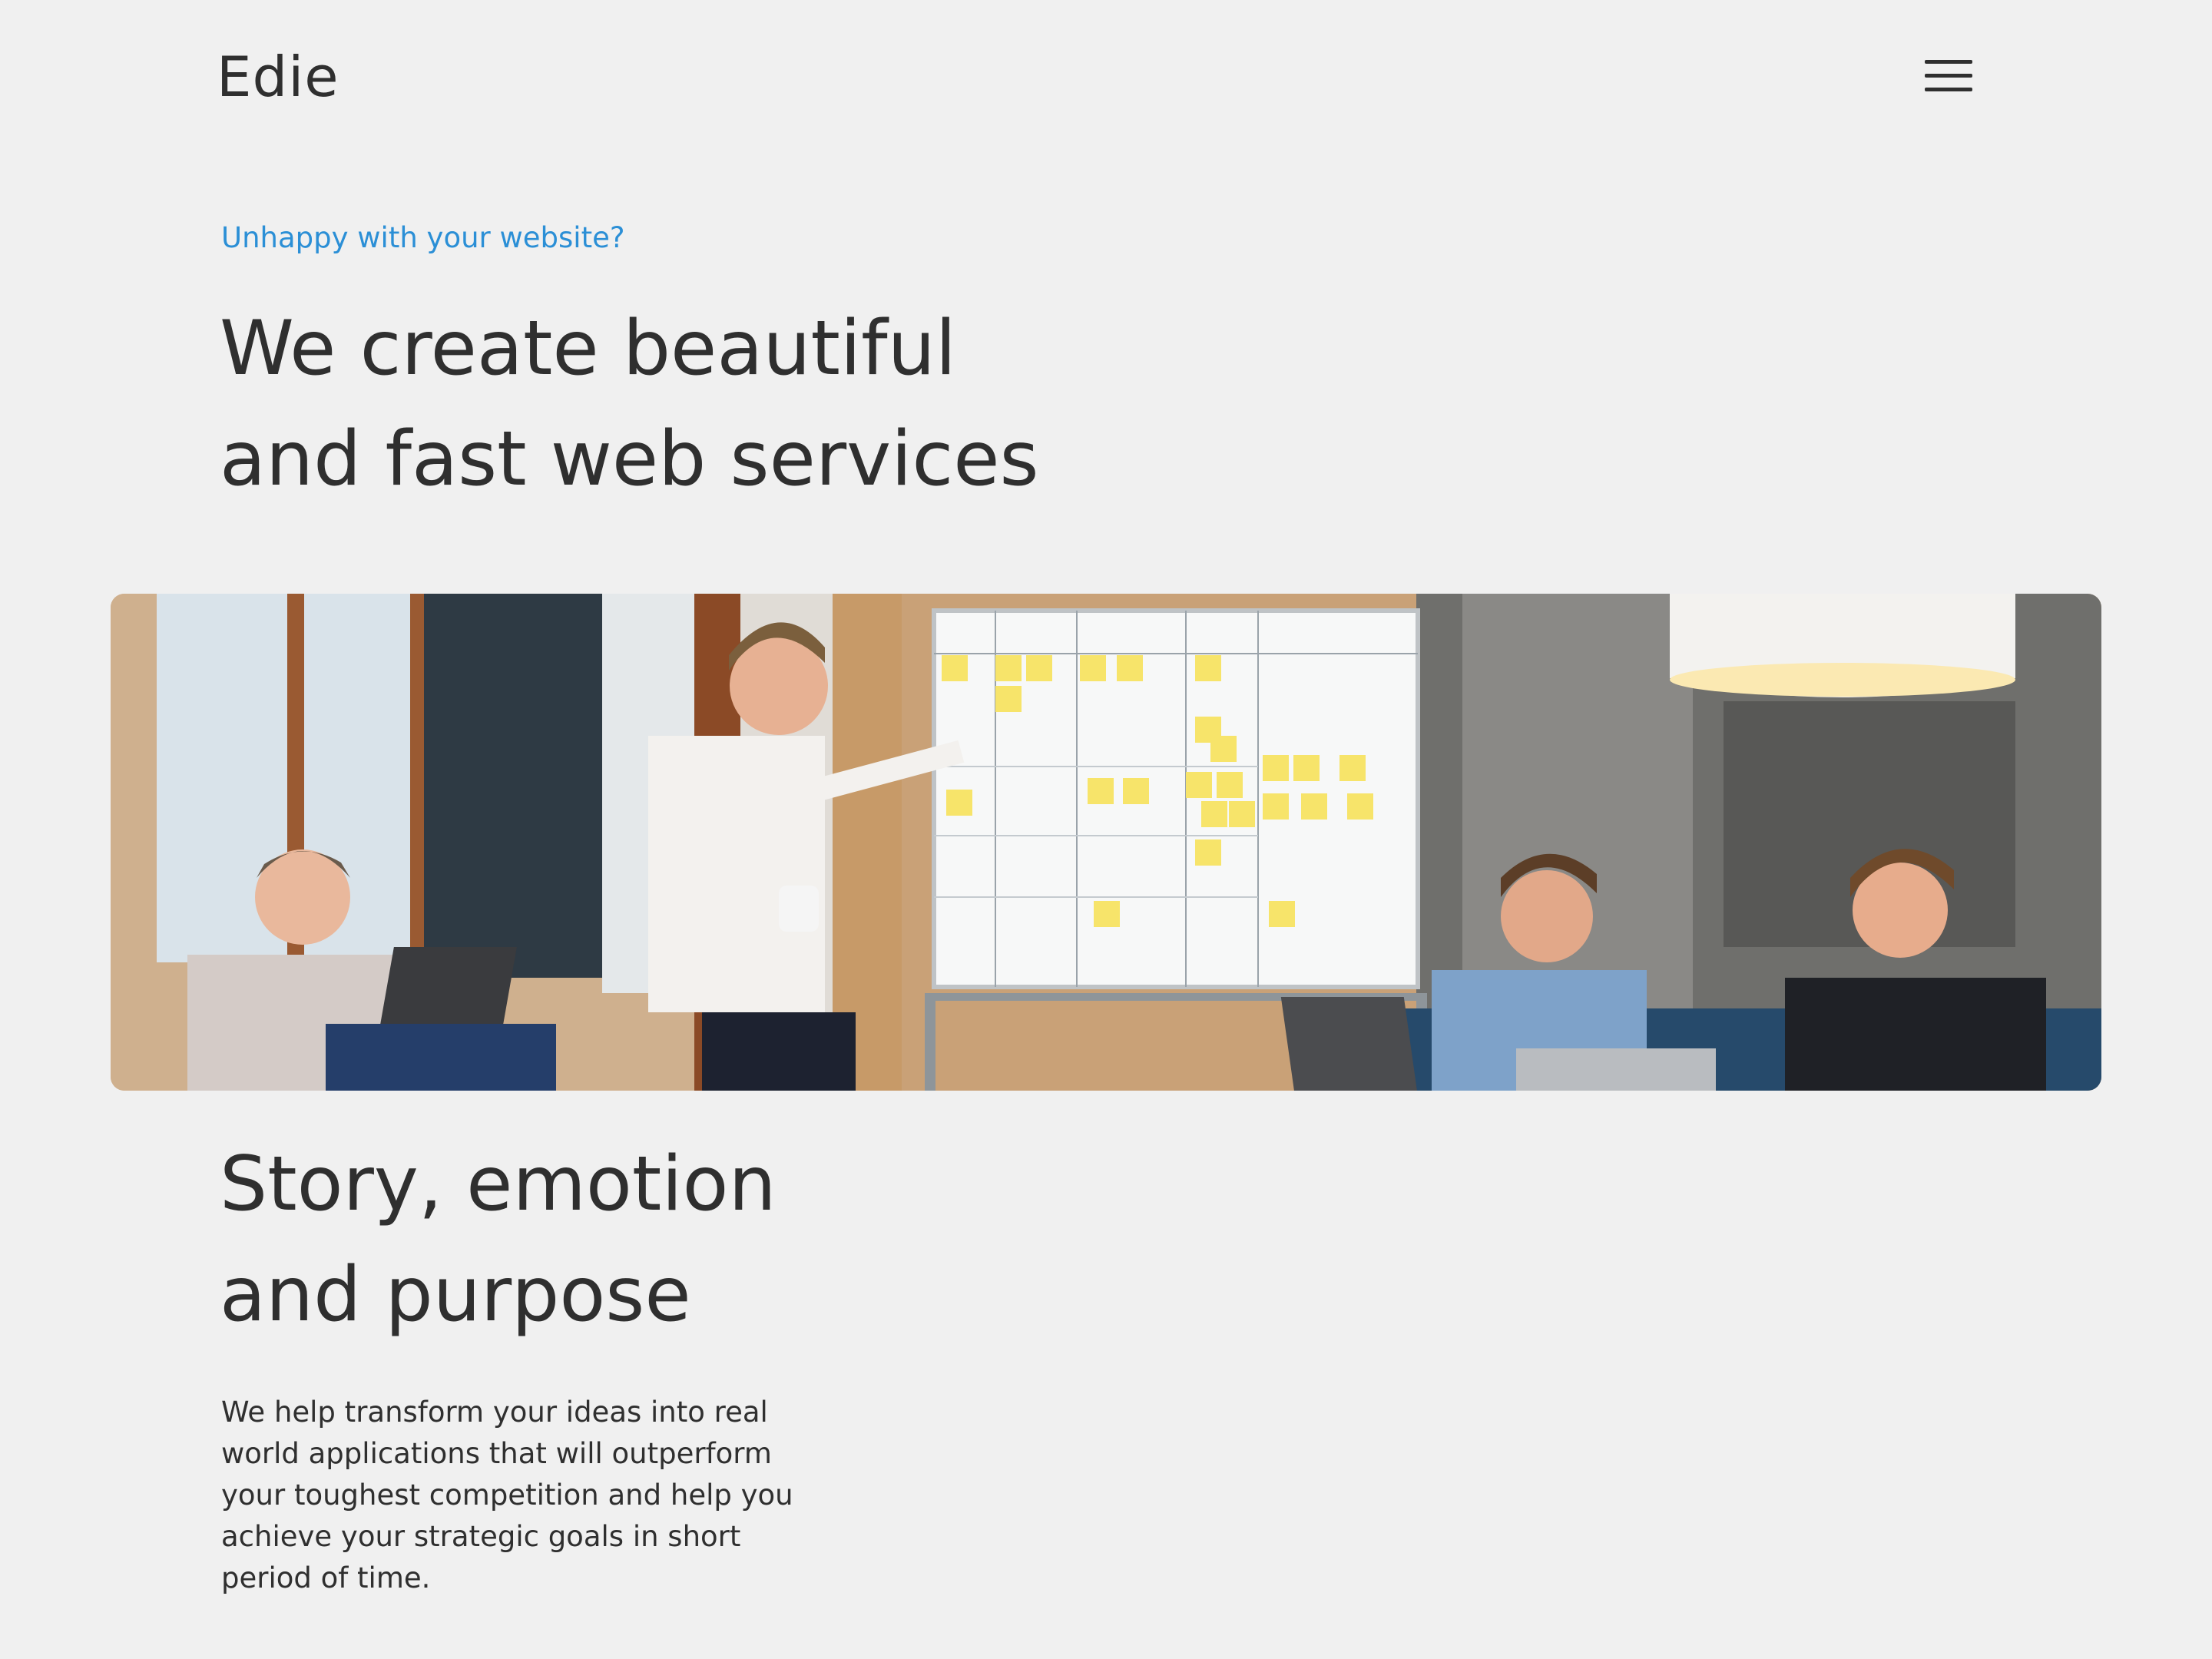  I want to click on section-title-line1: Story, emotion, so click(499, 1185).